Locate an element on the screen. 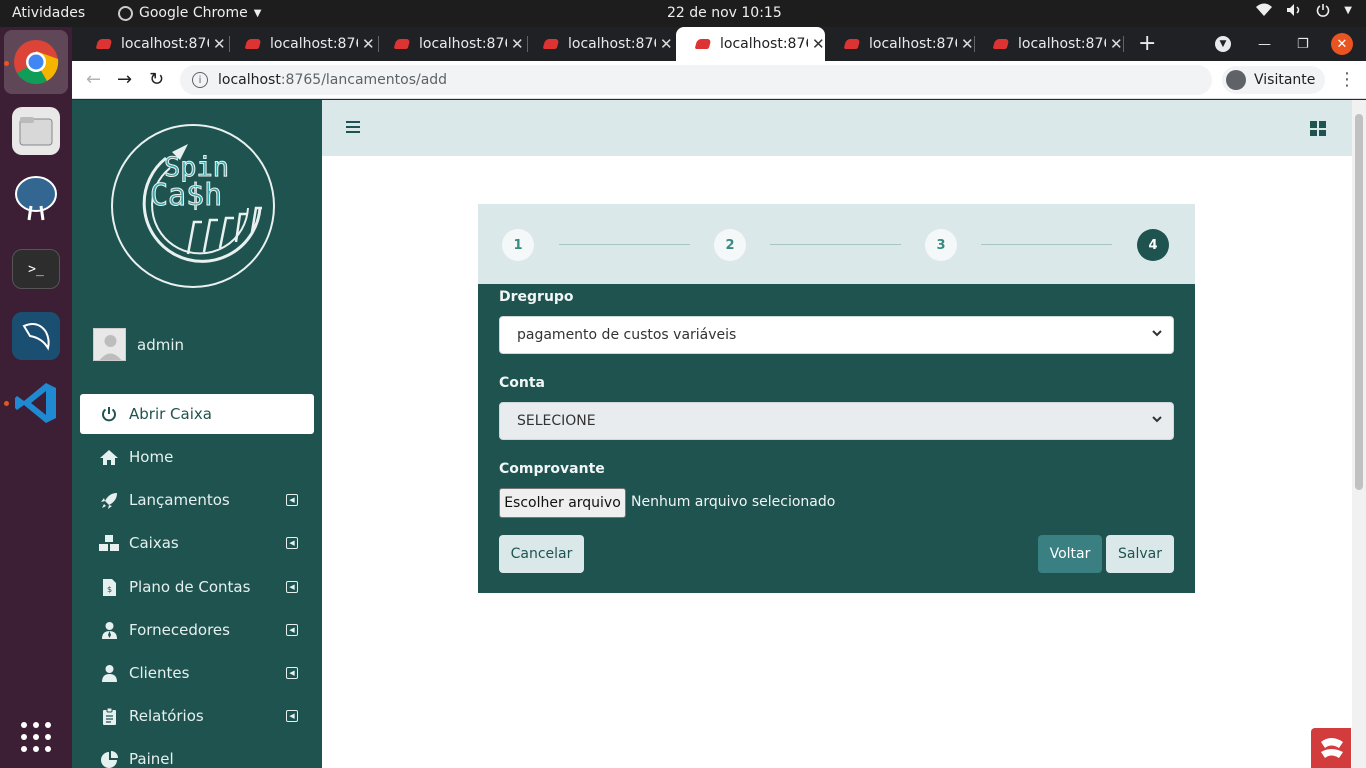 Image resolution: width=1366 pixels, height=768 pixels. scrollbar-thumb is located at coordinates (1359, 302).